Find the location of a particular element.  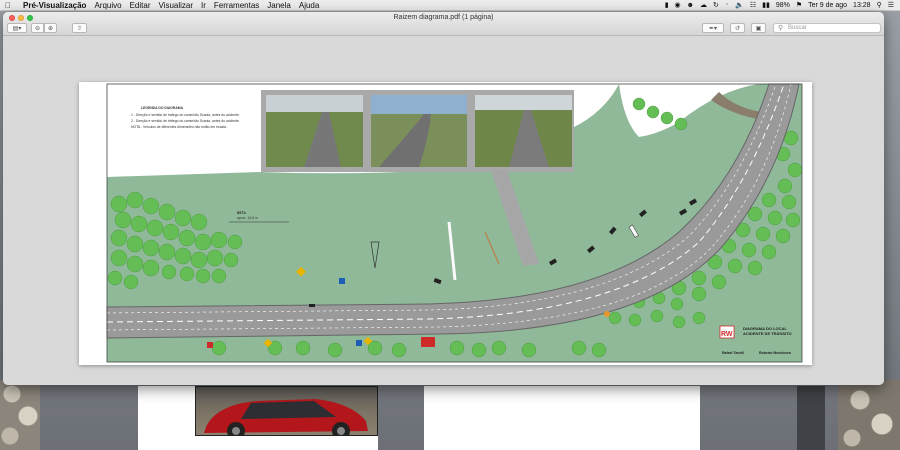

rotate-button: ↺ is located at coordinates (737, 28).